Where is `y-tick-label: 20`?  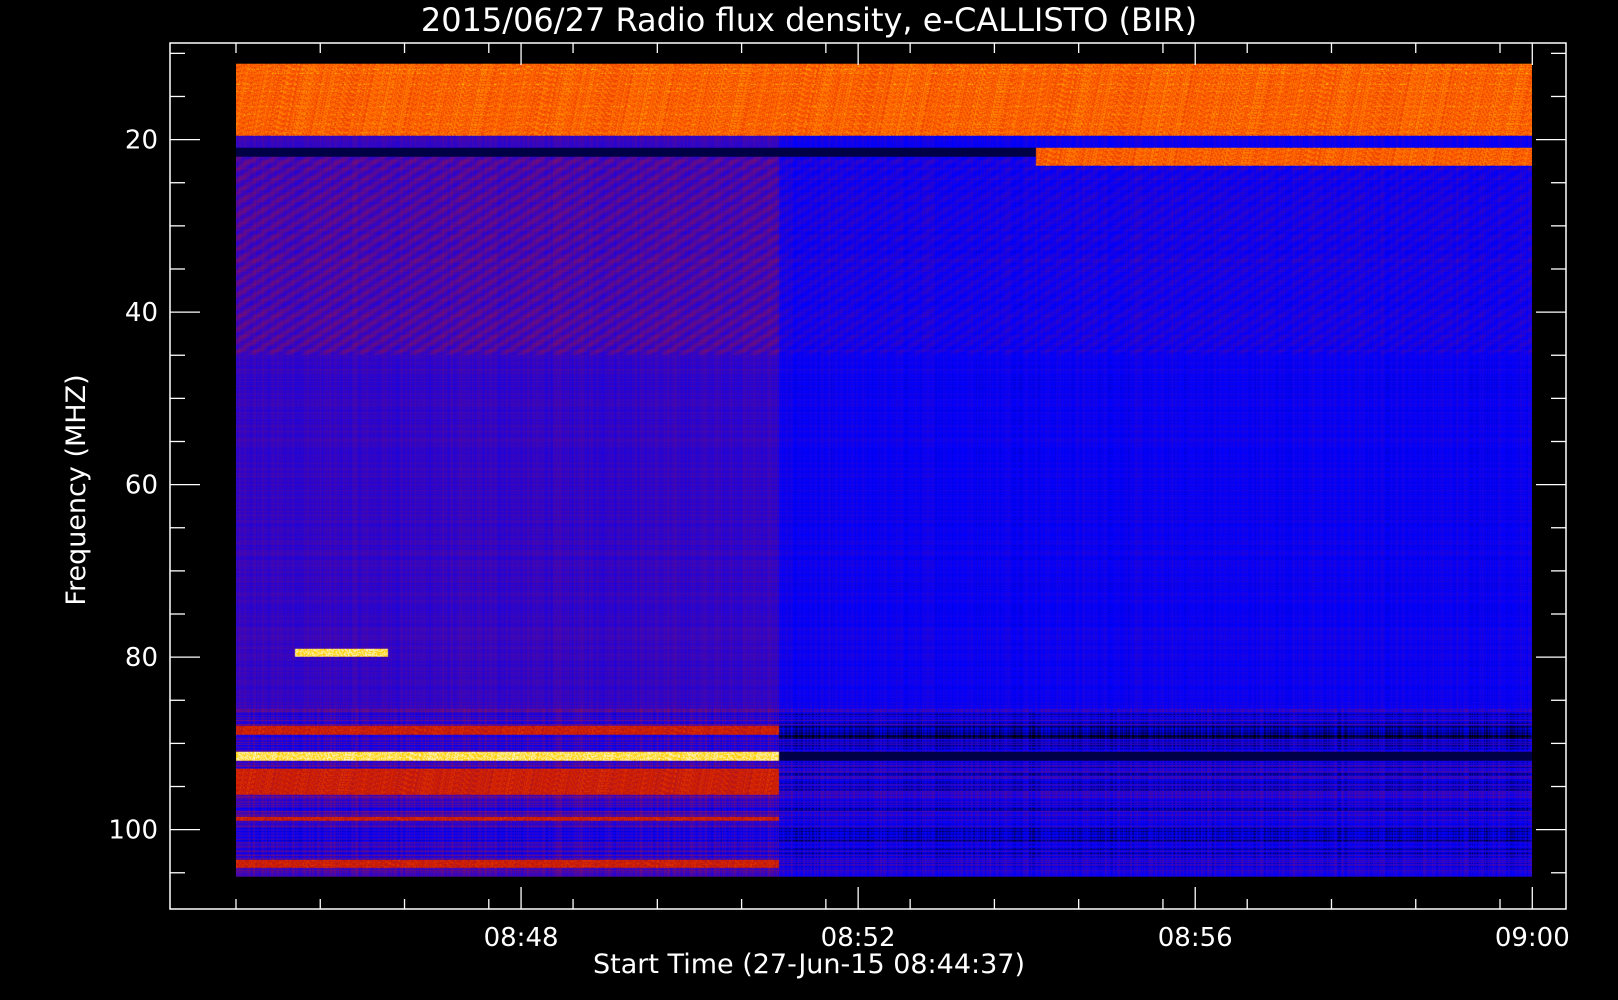
y-tick-label: 20 is located at coordinates (141, 141).